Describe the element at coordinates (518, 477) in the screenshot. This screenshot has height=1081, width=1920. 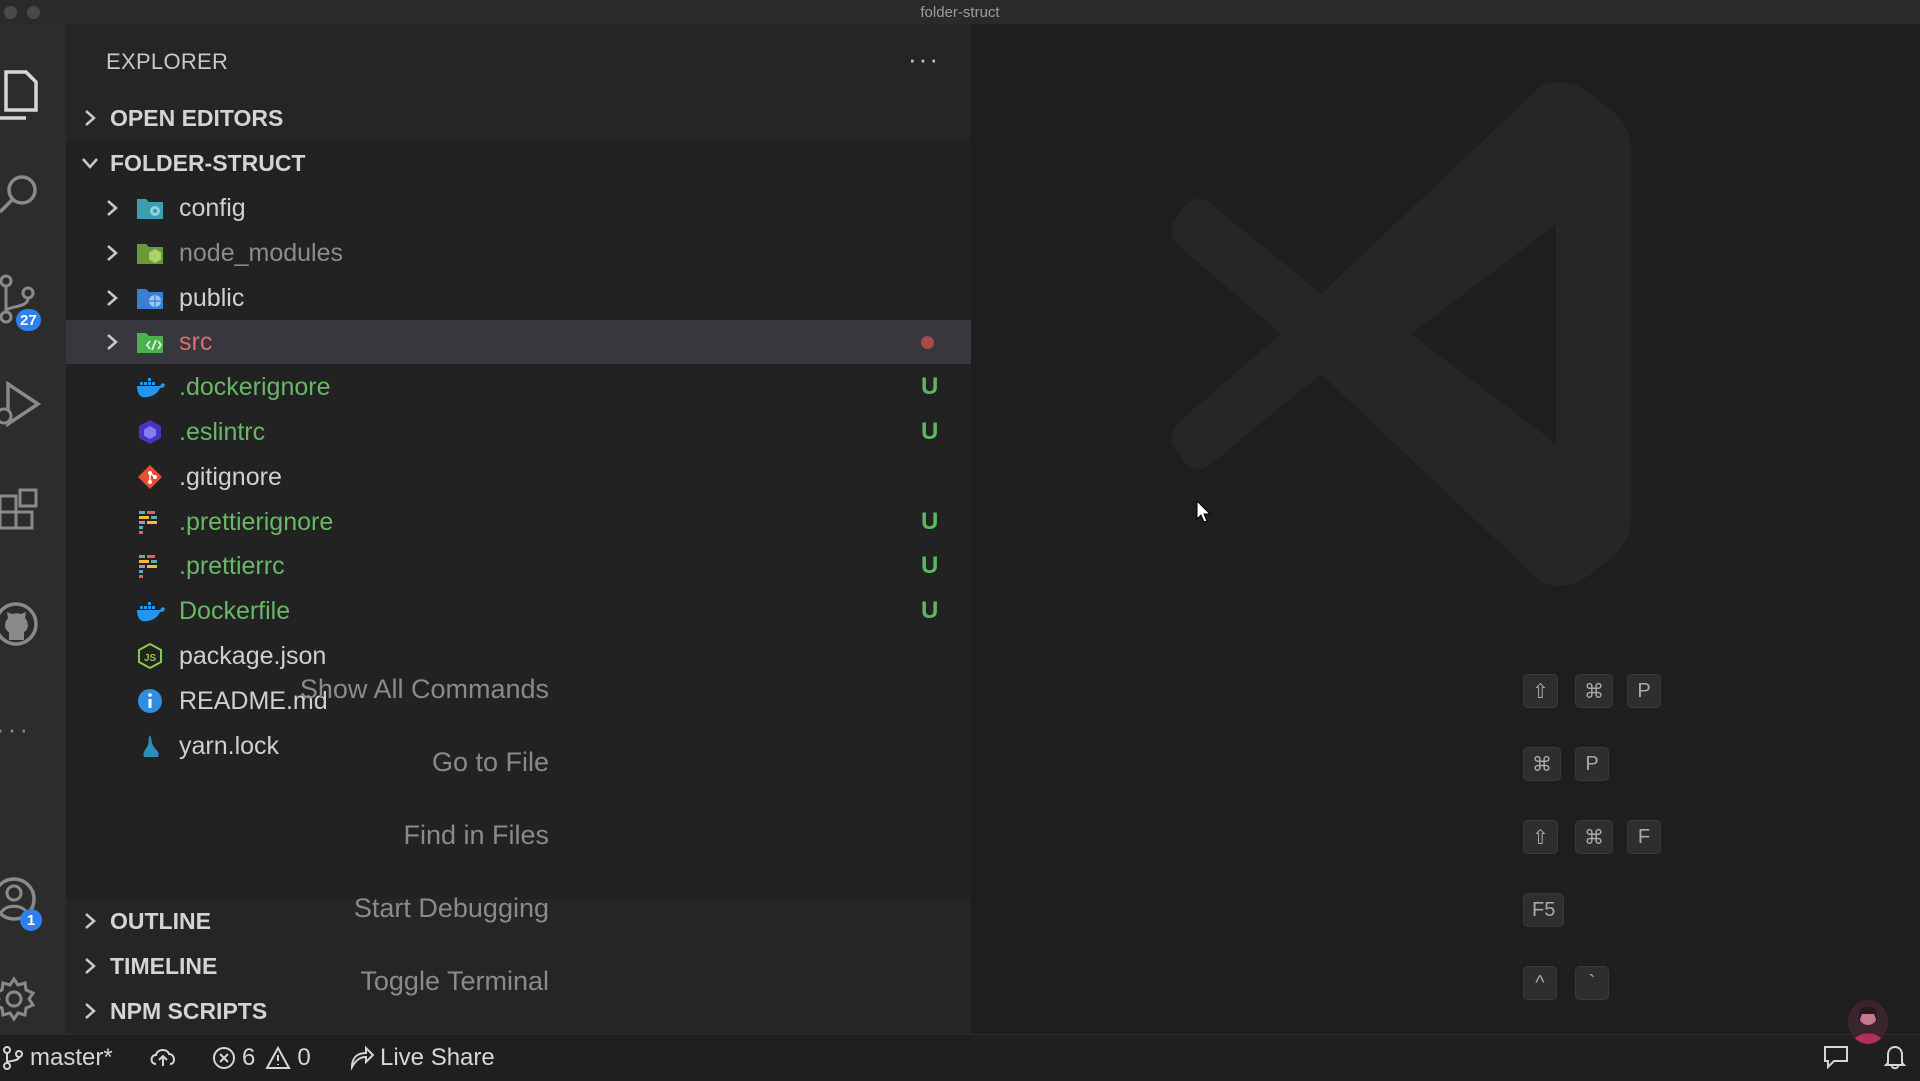
I see `file-row: .gitignore` at that location.